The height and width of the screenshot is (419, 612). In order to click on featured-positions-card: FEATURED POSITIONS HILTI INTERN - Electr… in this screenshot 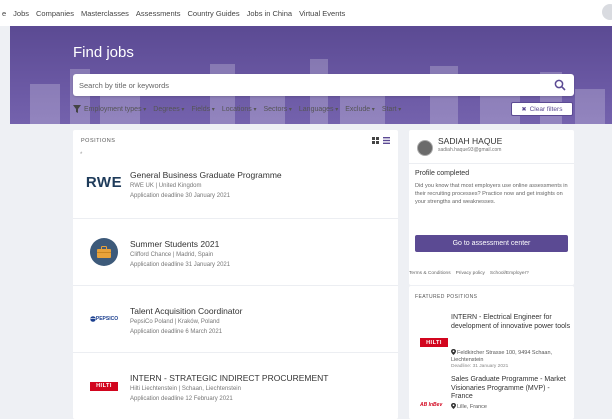, I will do `click(491, 352)`.